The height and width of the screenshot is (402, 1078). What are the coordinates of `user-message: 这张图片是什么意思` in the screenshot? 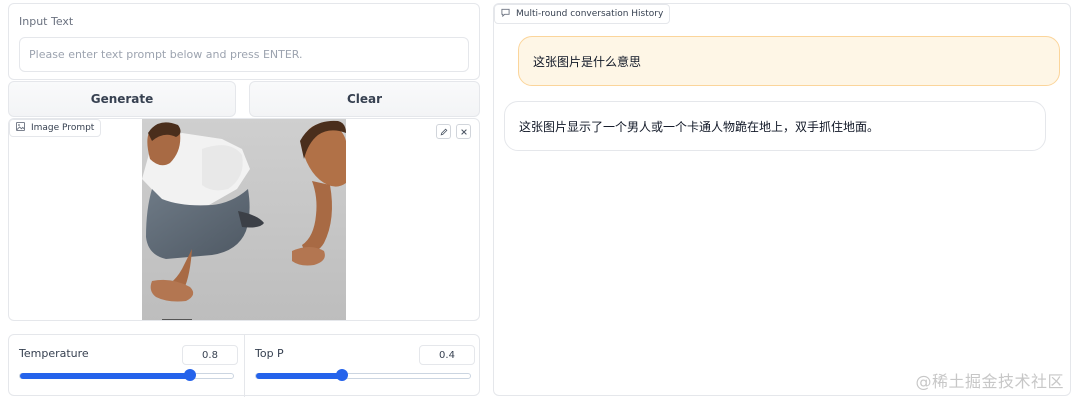 It's located at (789, 61).